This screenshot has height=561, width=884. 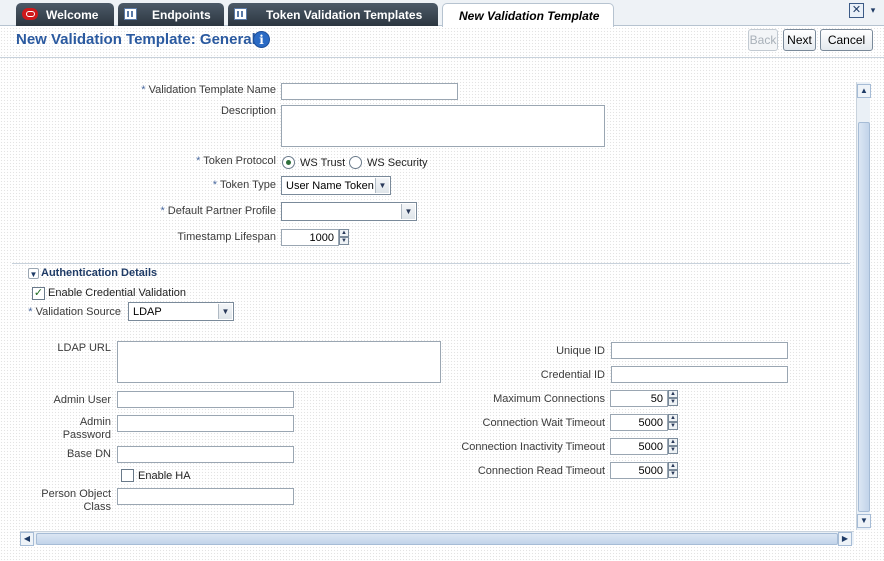 What do you see at coordinates (580, 351) in the screenshot?
I see `unique-id-label: Unique ID` at bounding box center [580, 351].